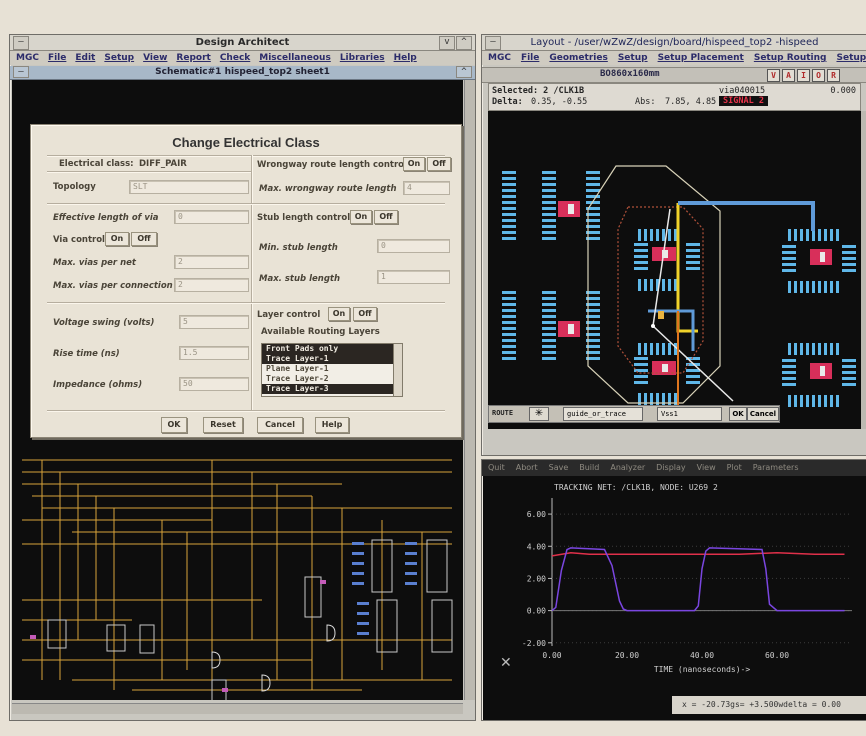 This screenshot has width=866, height=736. What do you see at coordinates (803, 75) in the screenshot?
I see `toggle-i: I` at bounding box center [803, 75].